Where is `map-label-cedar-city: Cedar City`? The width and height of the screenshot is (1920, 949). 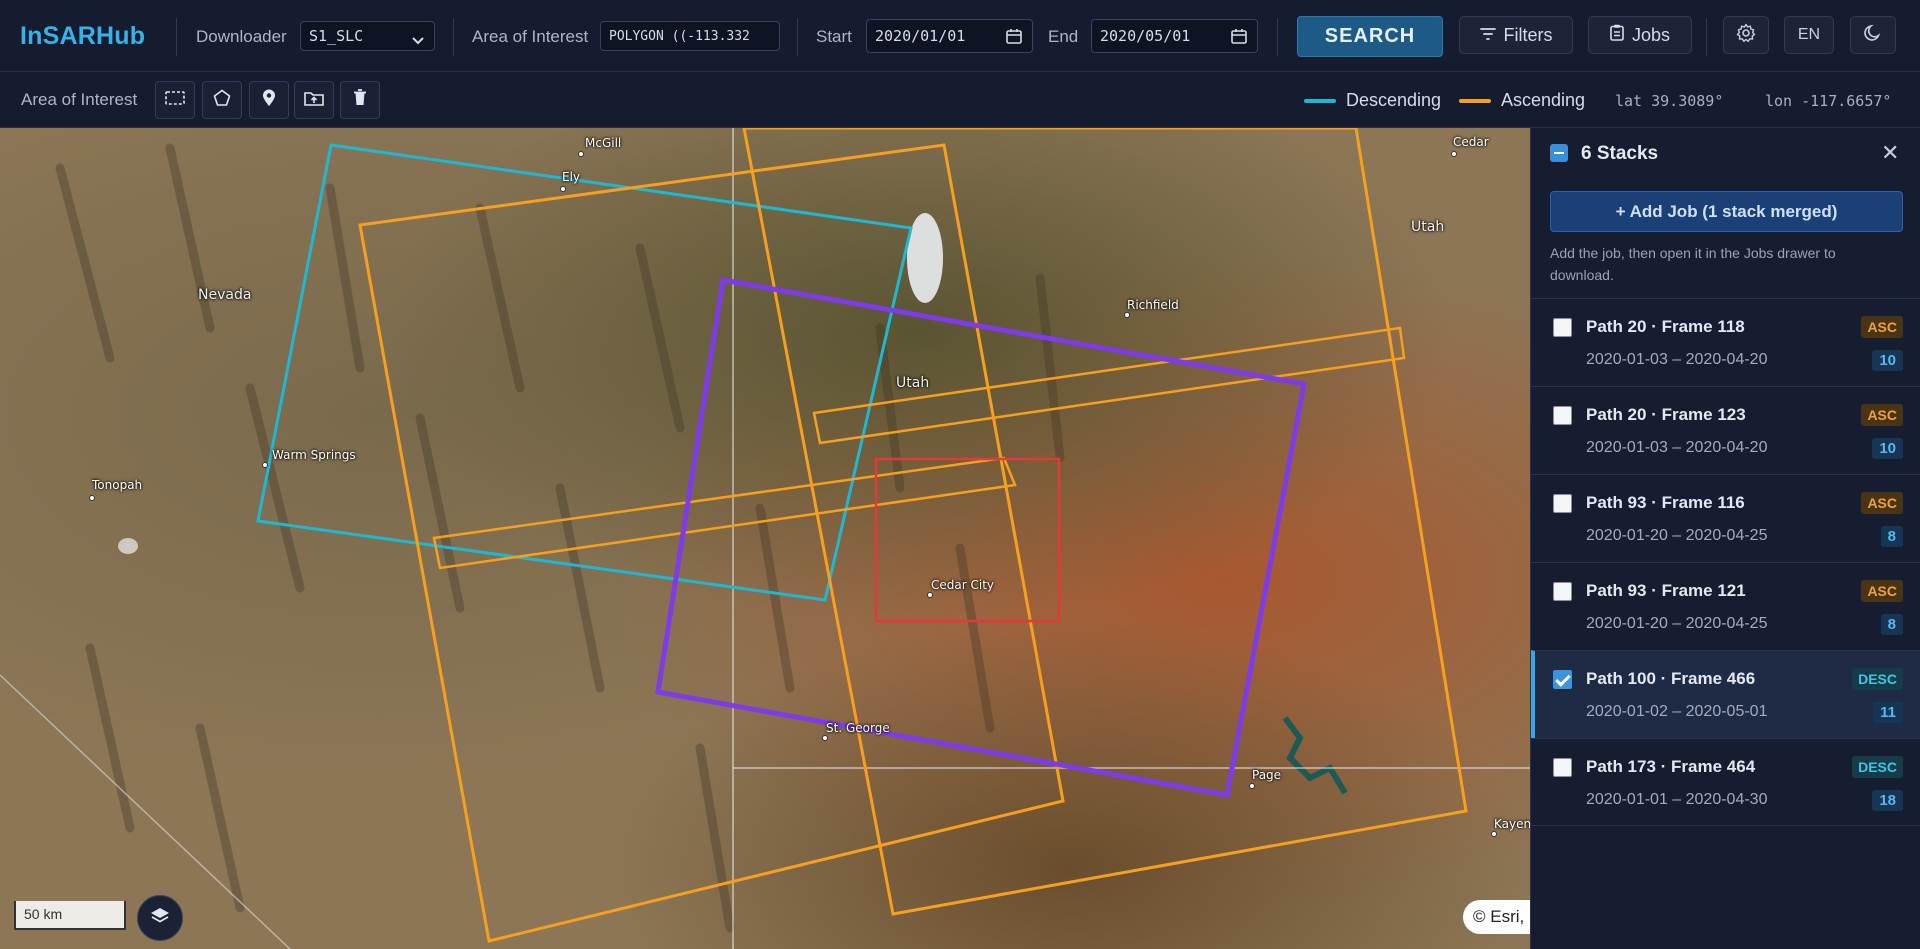 map-label-cedar-city: Cedar City is located at coordinates (962, 585).